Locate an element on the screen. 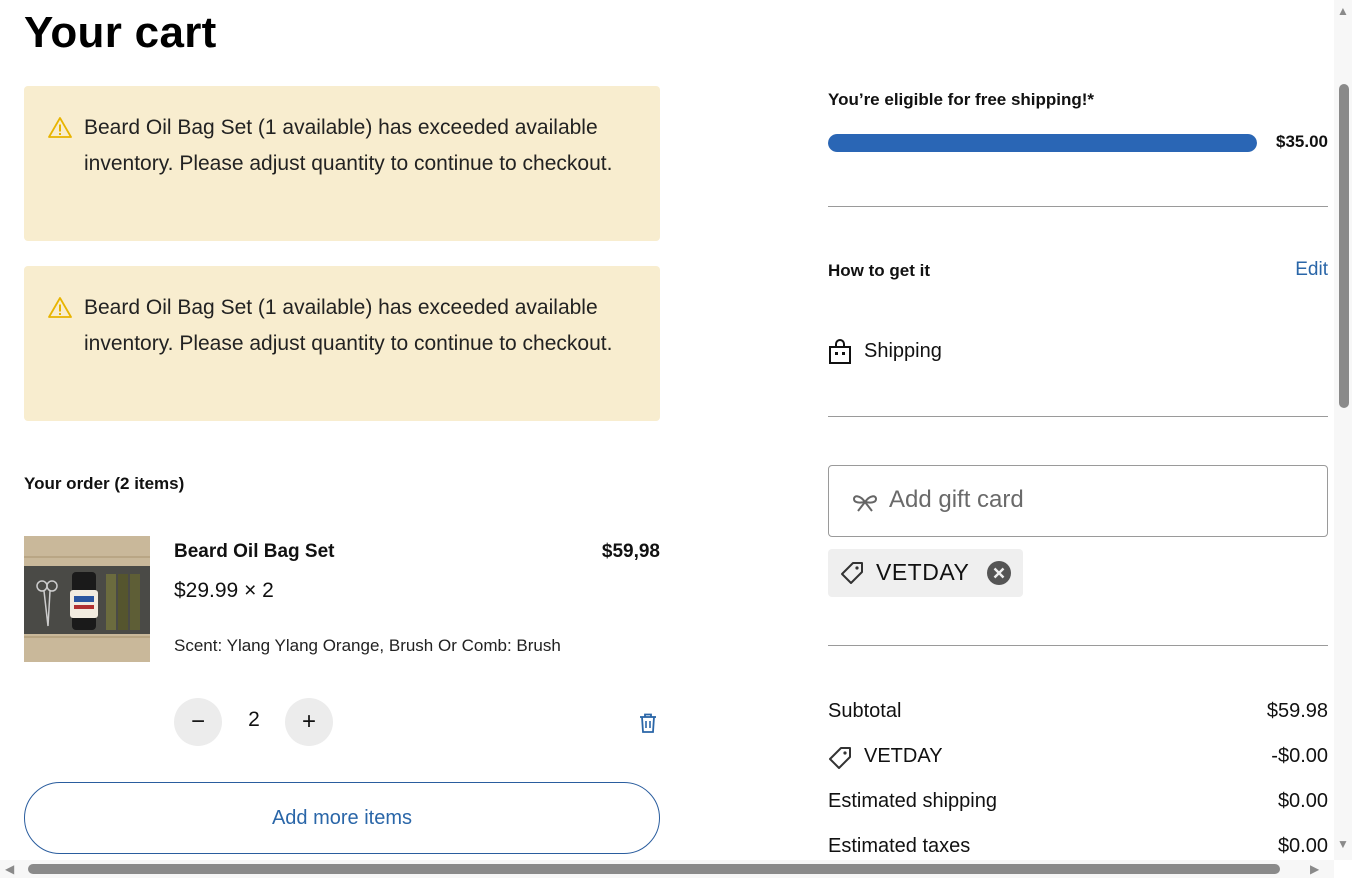 The width and height of the screenshot is (1352, 878). gift-ribbon-icon is located at coordinates (865, 503).